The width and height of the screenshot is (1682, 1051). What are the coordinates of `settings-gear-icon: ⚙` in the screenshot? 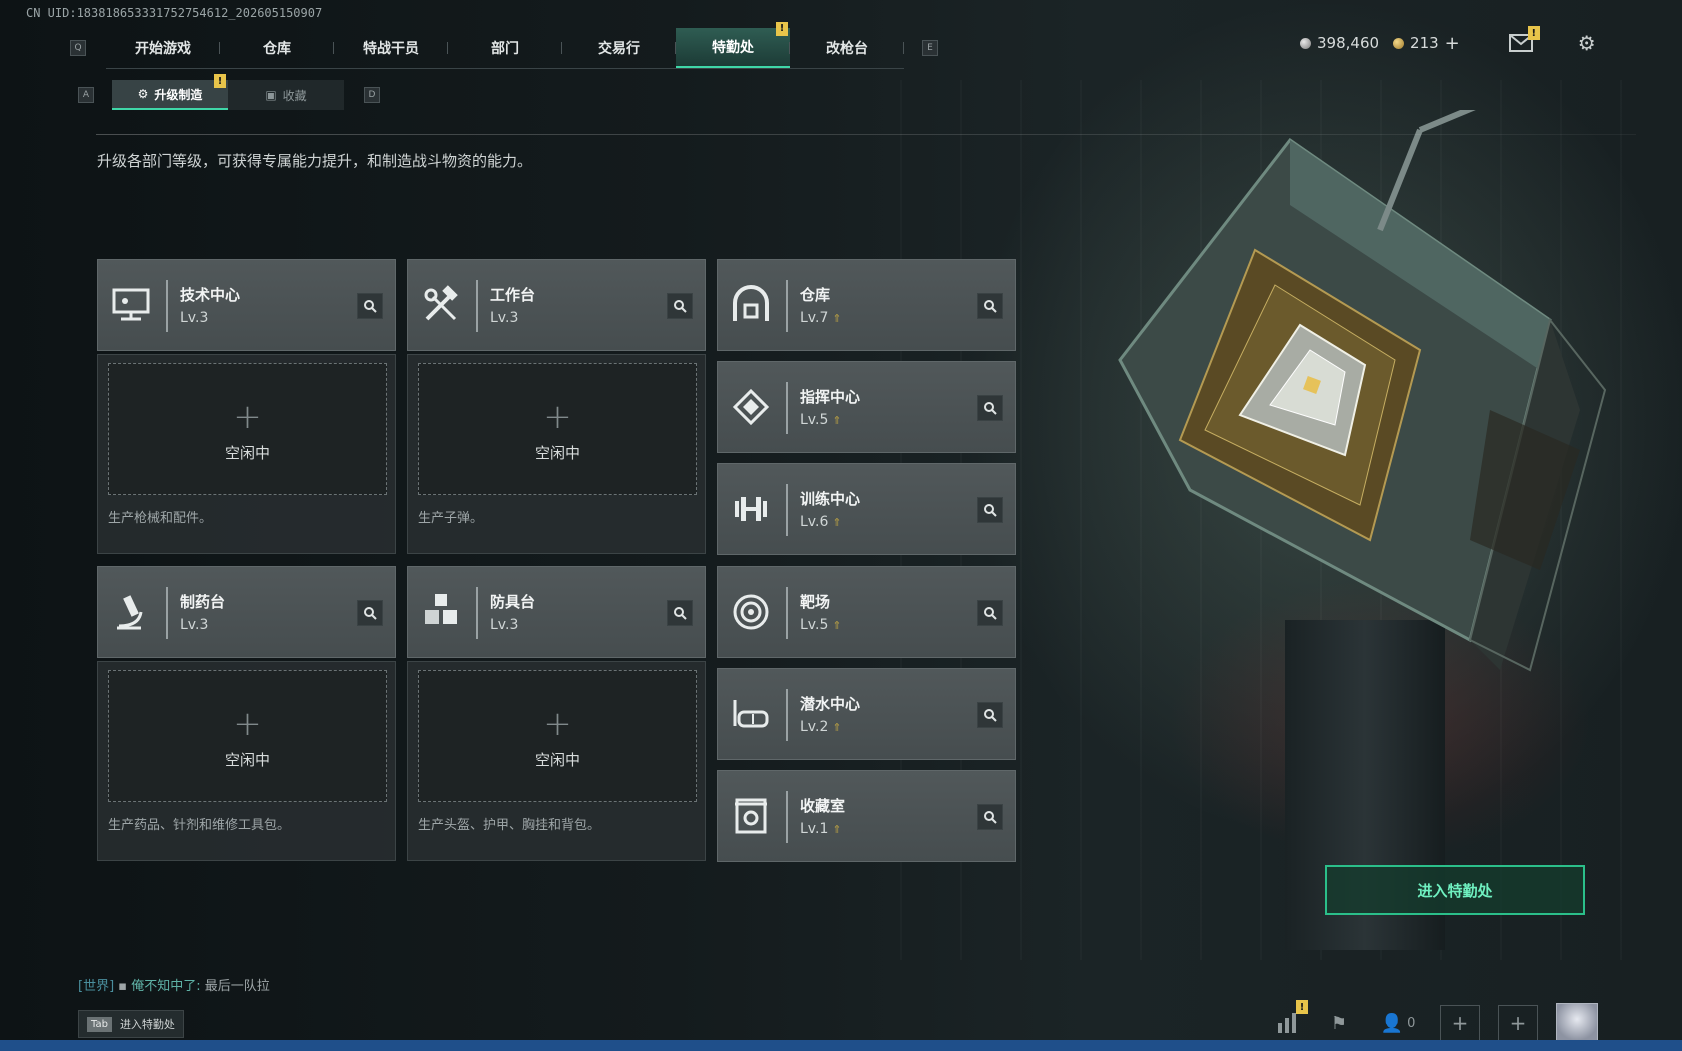 It's located at (1587, 43).